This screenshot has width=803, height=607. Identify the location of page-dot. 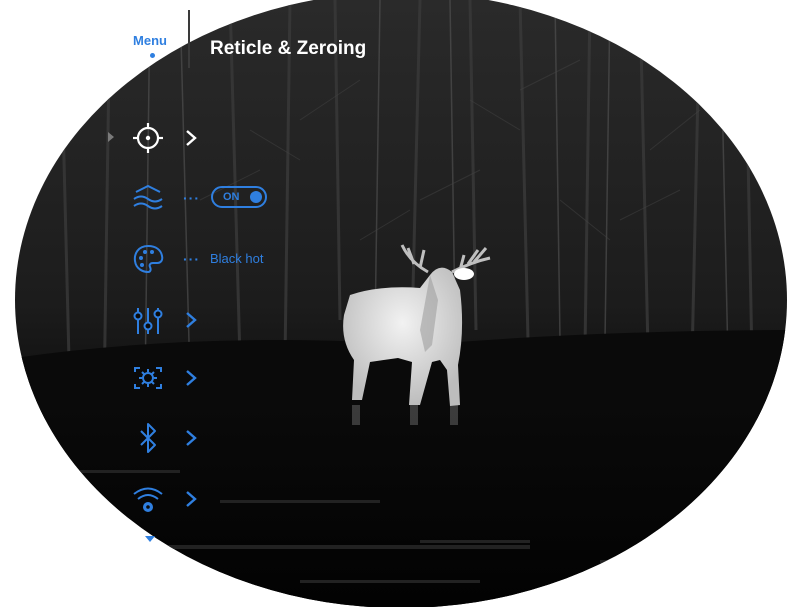
(152, 55).